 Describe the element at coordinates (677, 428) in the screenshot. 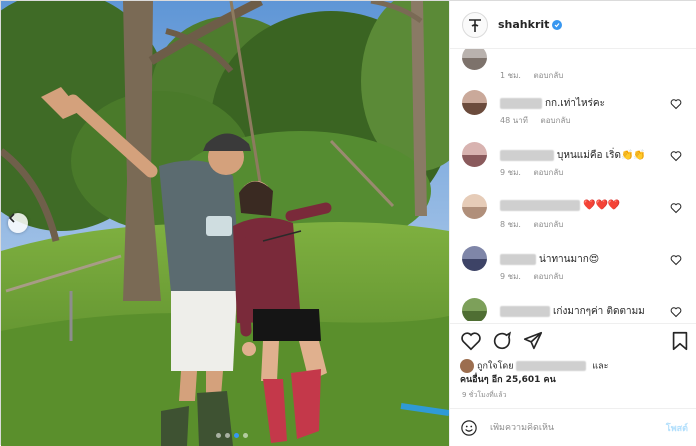

I see `post-comment-button: โพสต์` at that location.